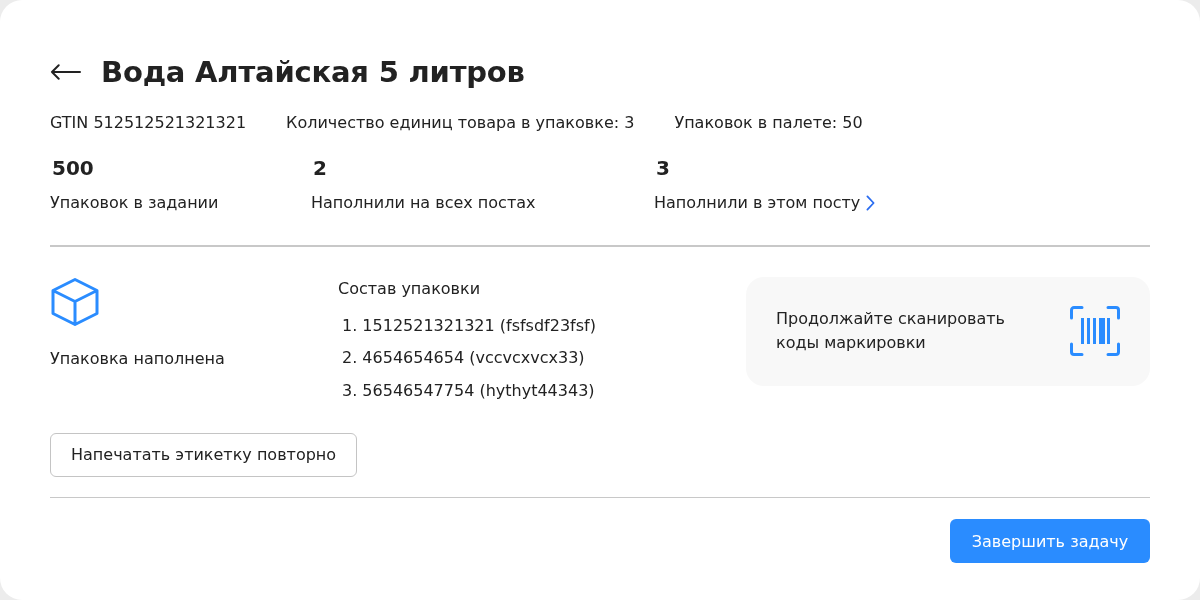 This screenshot has width=1200, height=600. What do you see at coordinates (313, 72) in the screenshot?
I see `page-title: Вода Алтайская 5 литров` at bounding box center [313, 72].